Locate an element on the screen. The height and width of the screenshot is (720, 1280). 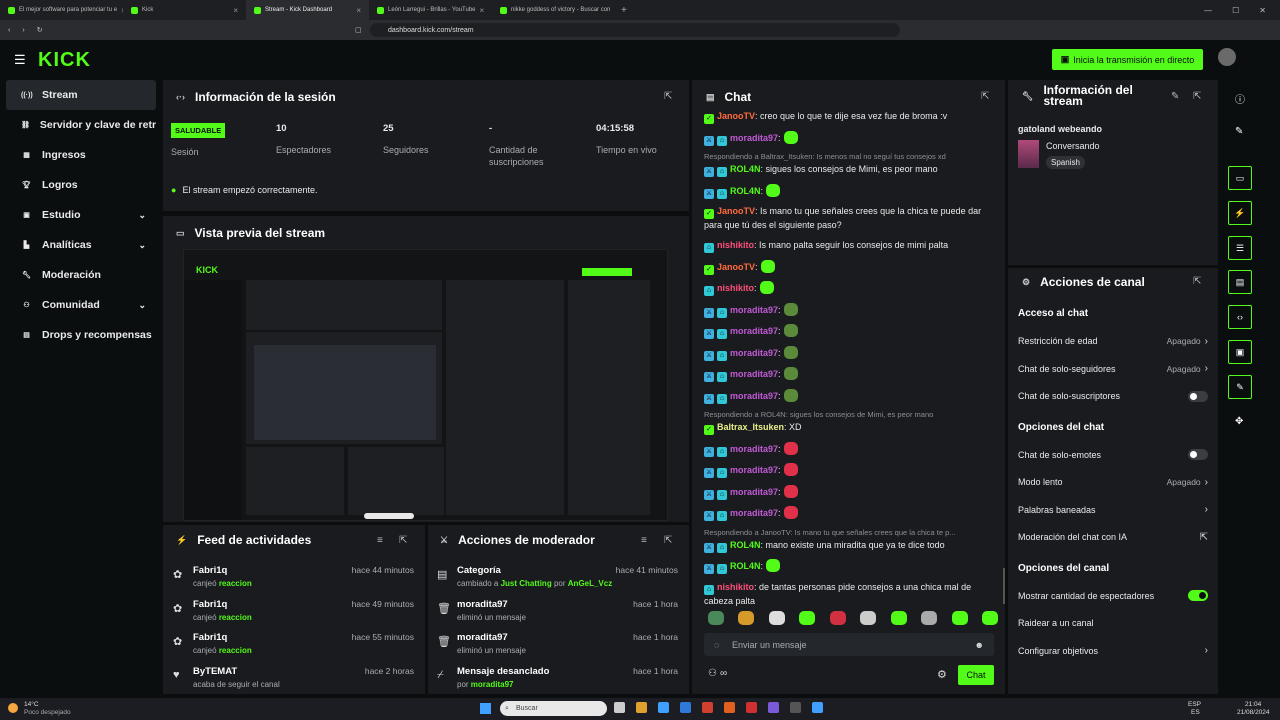
taskbar-lang: ESP is located at coordinates (1194, 704).